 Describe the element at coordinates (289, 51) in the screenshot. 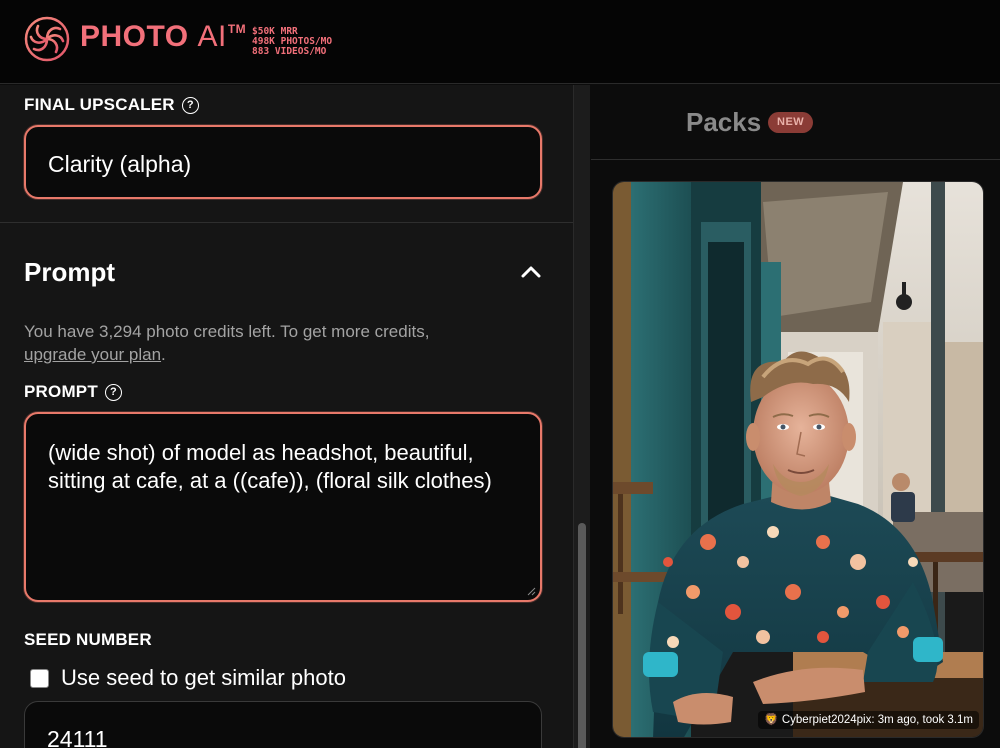

I see `stat-videos: 883 VIDEOS/MO` at that location.